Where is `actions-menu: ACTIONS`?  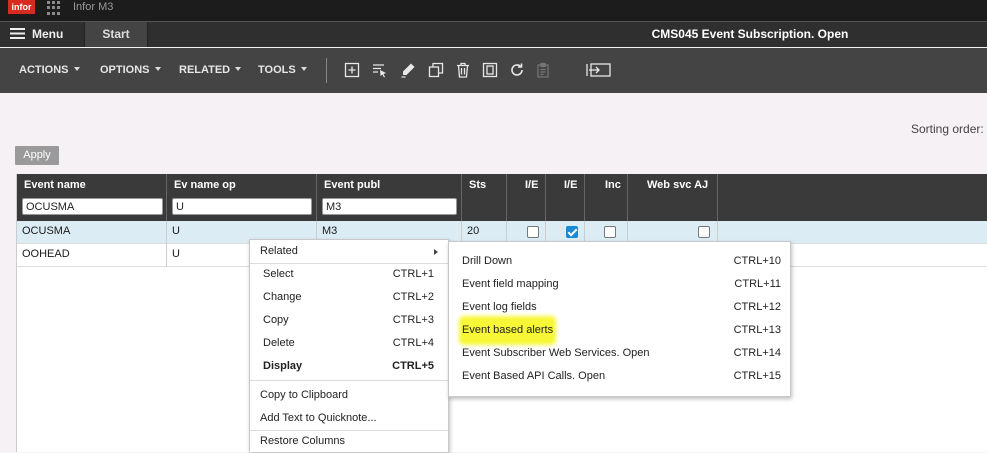
actions-menu: ACTIONS is located at coordinates (49, 70).